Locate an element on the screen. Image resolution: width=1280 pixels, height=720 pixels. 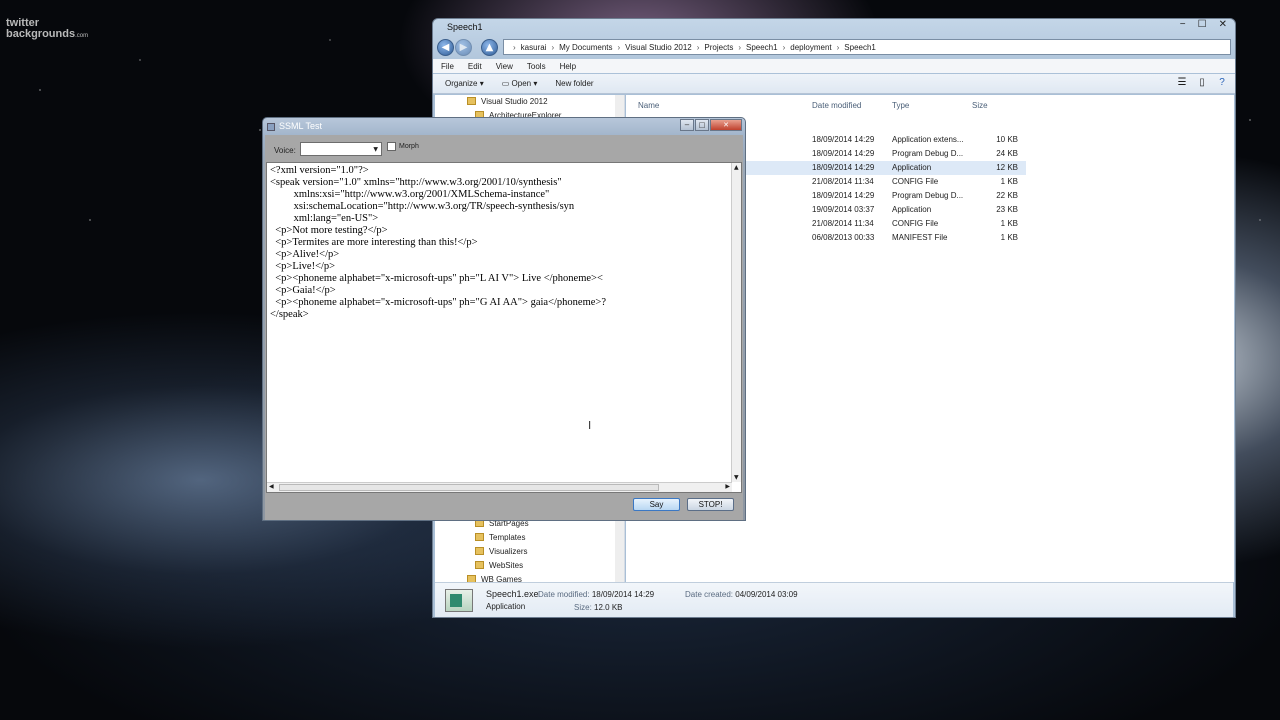
details-size: Size: 12.0 KB is located at coordinates (598, 607).